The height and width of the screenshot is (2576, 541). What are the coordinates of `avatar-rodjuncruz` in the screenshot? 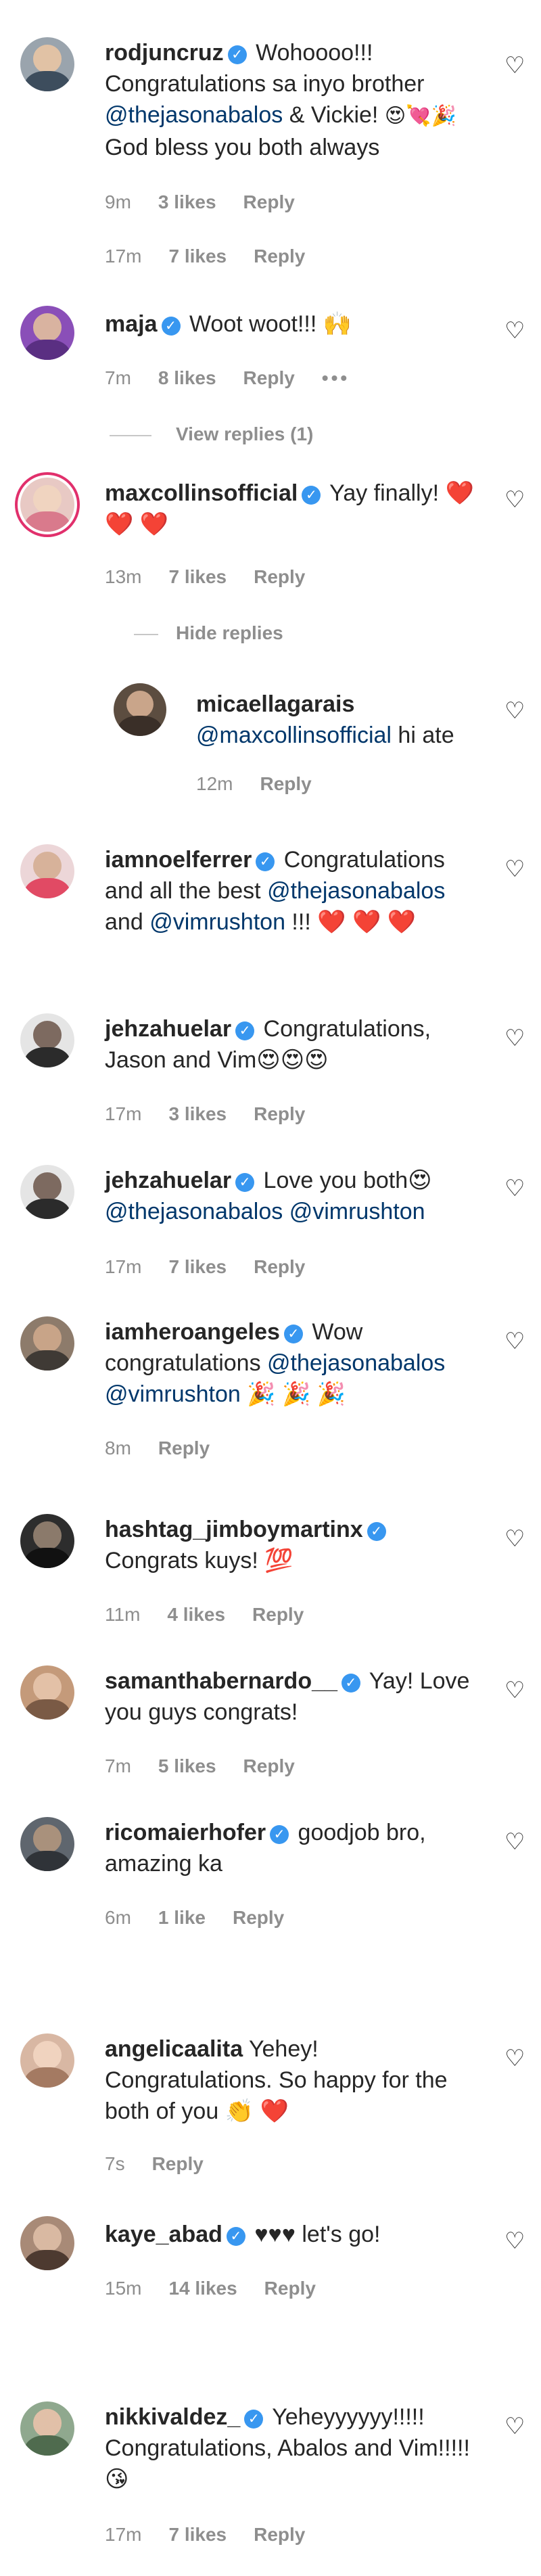 It's located at (47, 64).